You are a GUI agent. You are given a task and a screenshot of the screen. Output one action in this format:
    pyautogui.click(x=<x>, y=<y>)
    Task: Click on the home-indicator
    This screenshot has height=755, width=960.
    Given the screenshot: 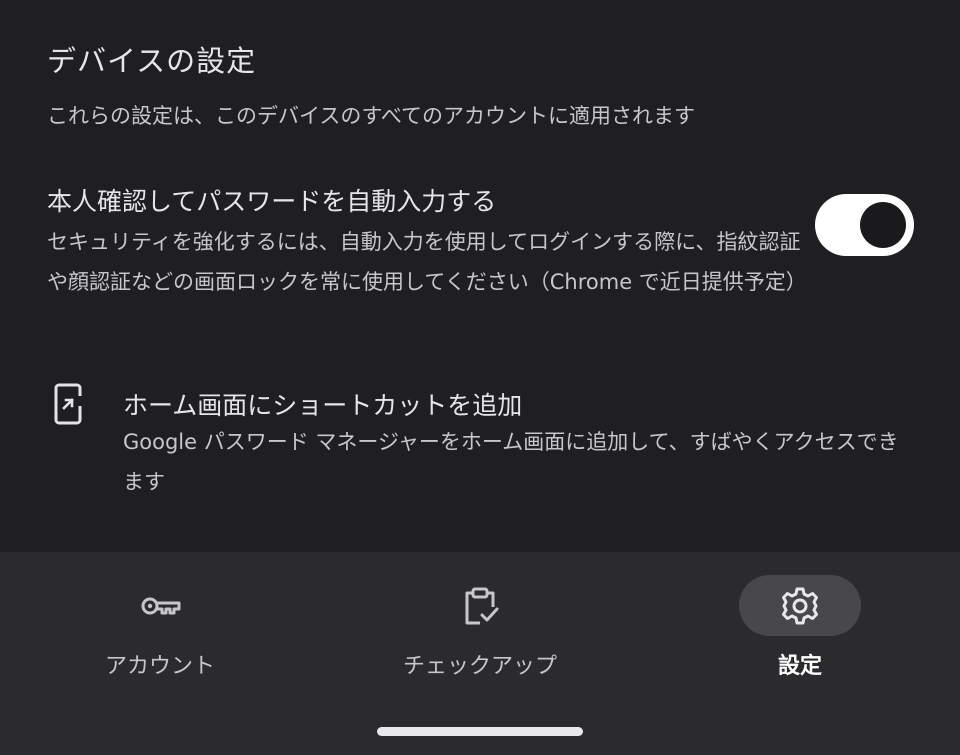 What is the action you would take?
    pyautogui.click(x=480, y=731)
    